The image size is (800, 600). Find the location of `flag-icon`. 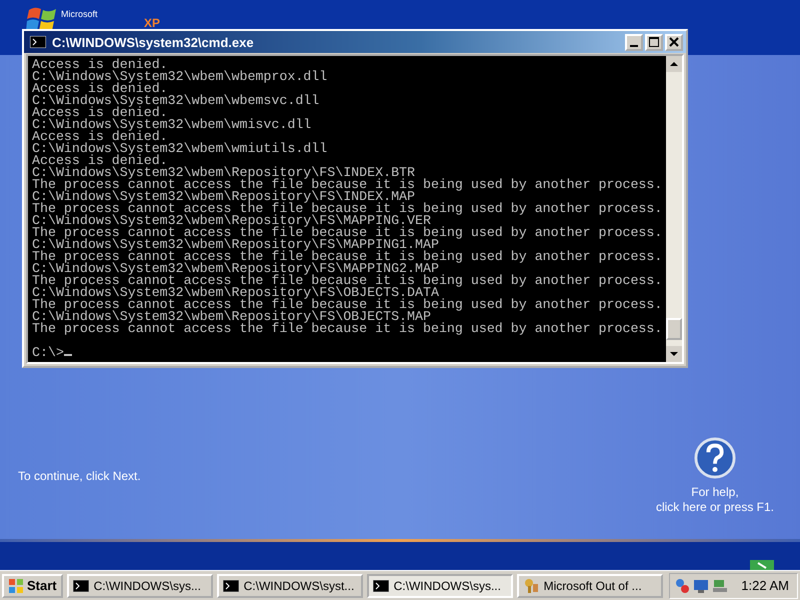

flag-icon is located at coordinates (16, 586).